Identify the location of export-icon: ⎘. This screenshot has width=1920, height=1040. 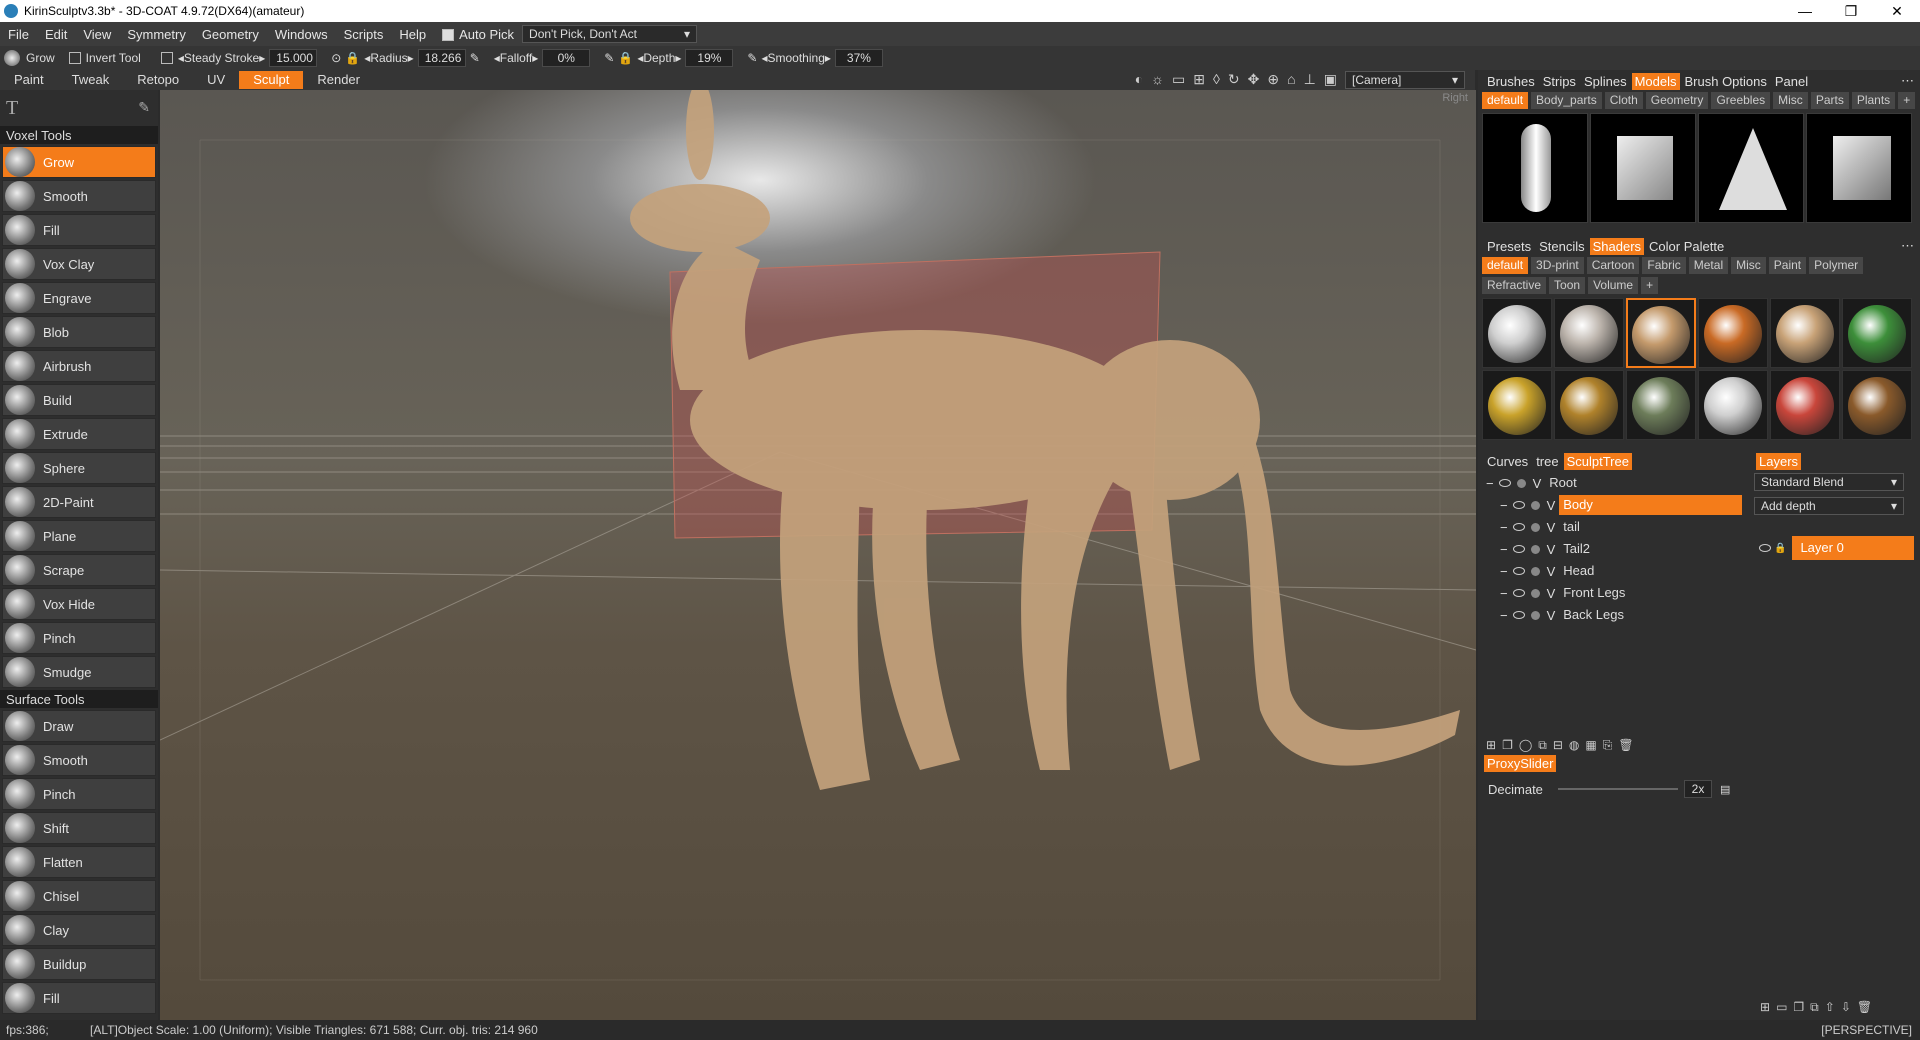
(1608, 745).